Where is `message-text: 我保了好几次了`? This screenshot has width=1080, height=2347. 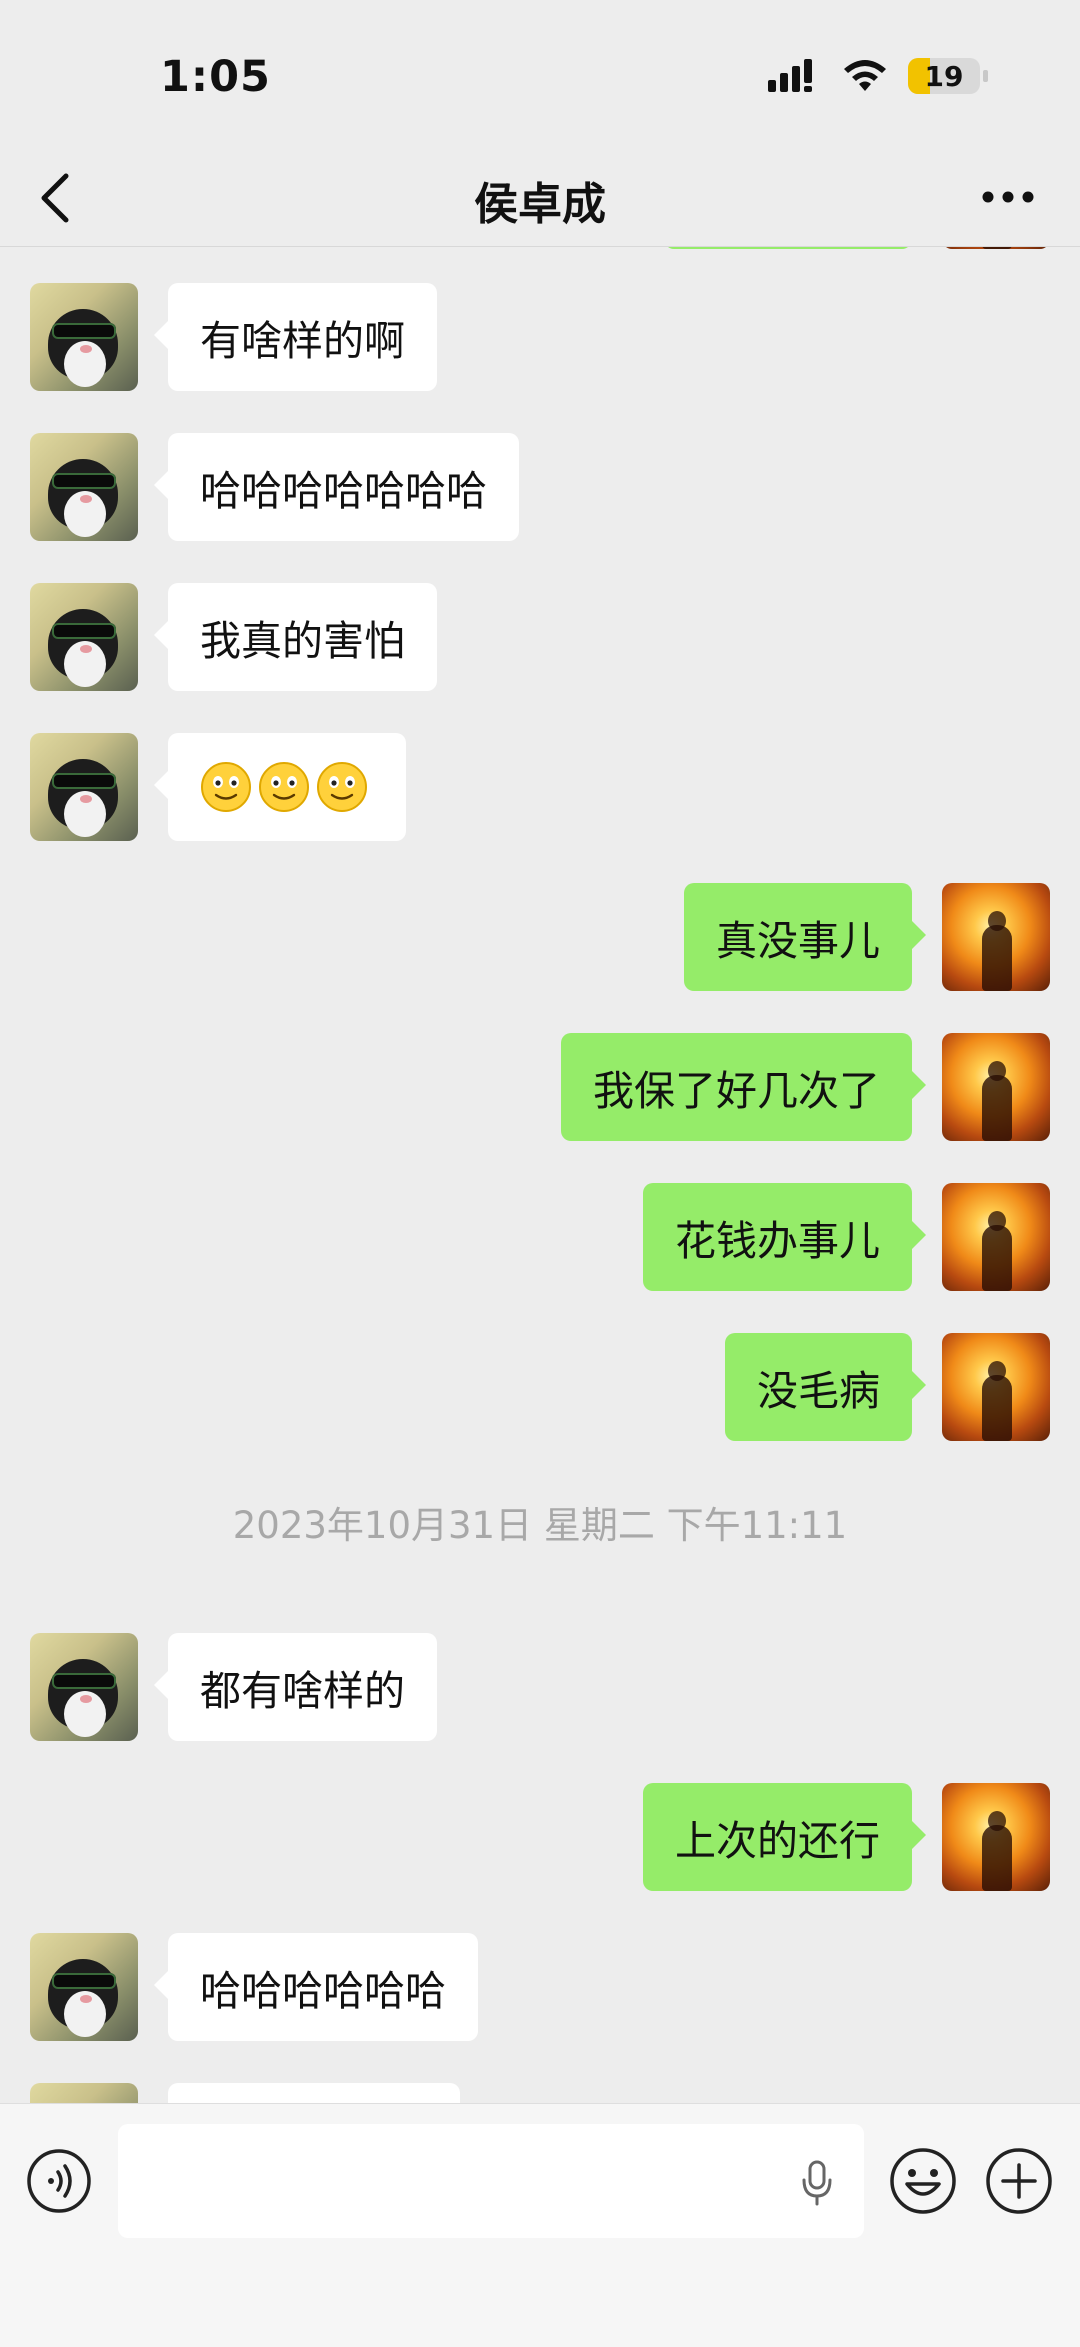
message-text: 我保了好几次了 is located at coordinates (736, 1091).